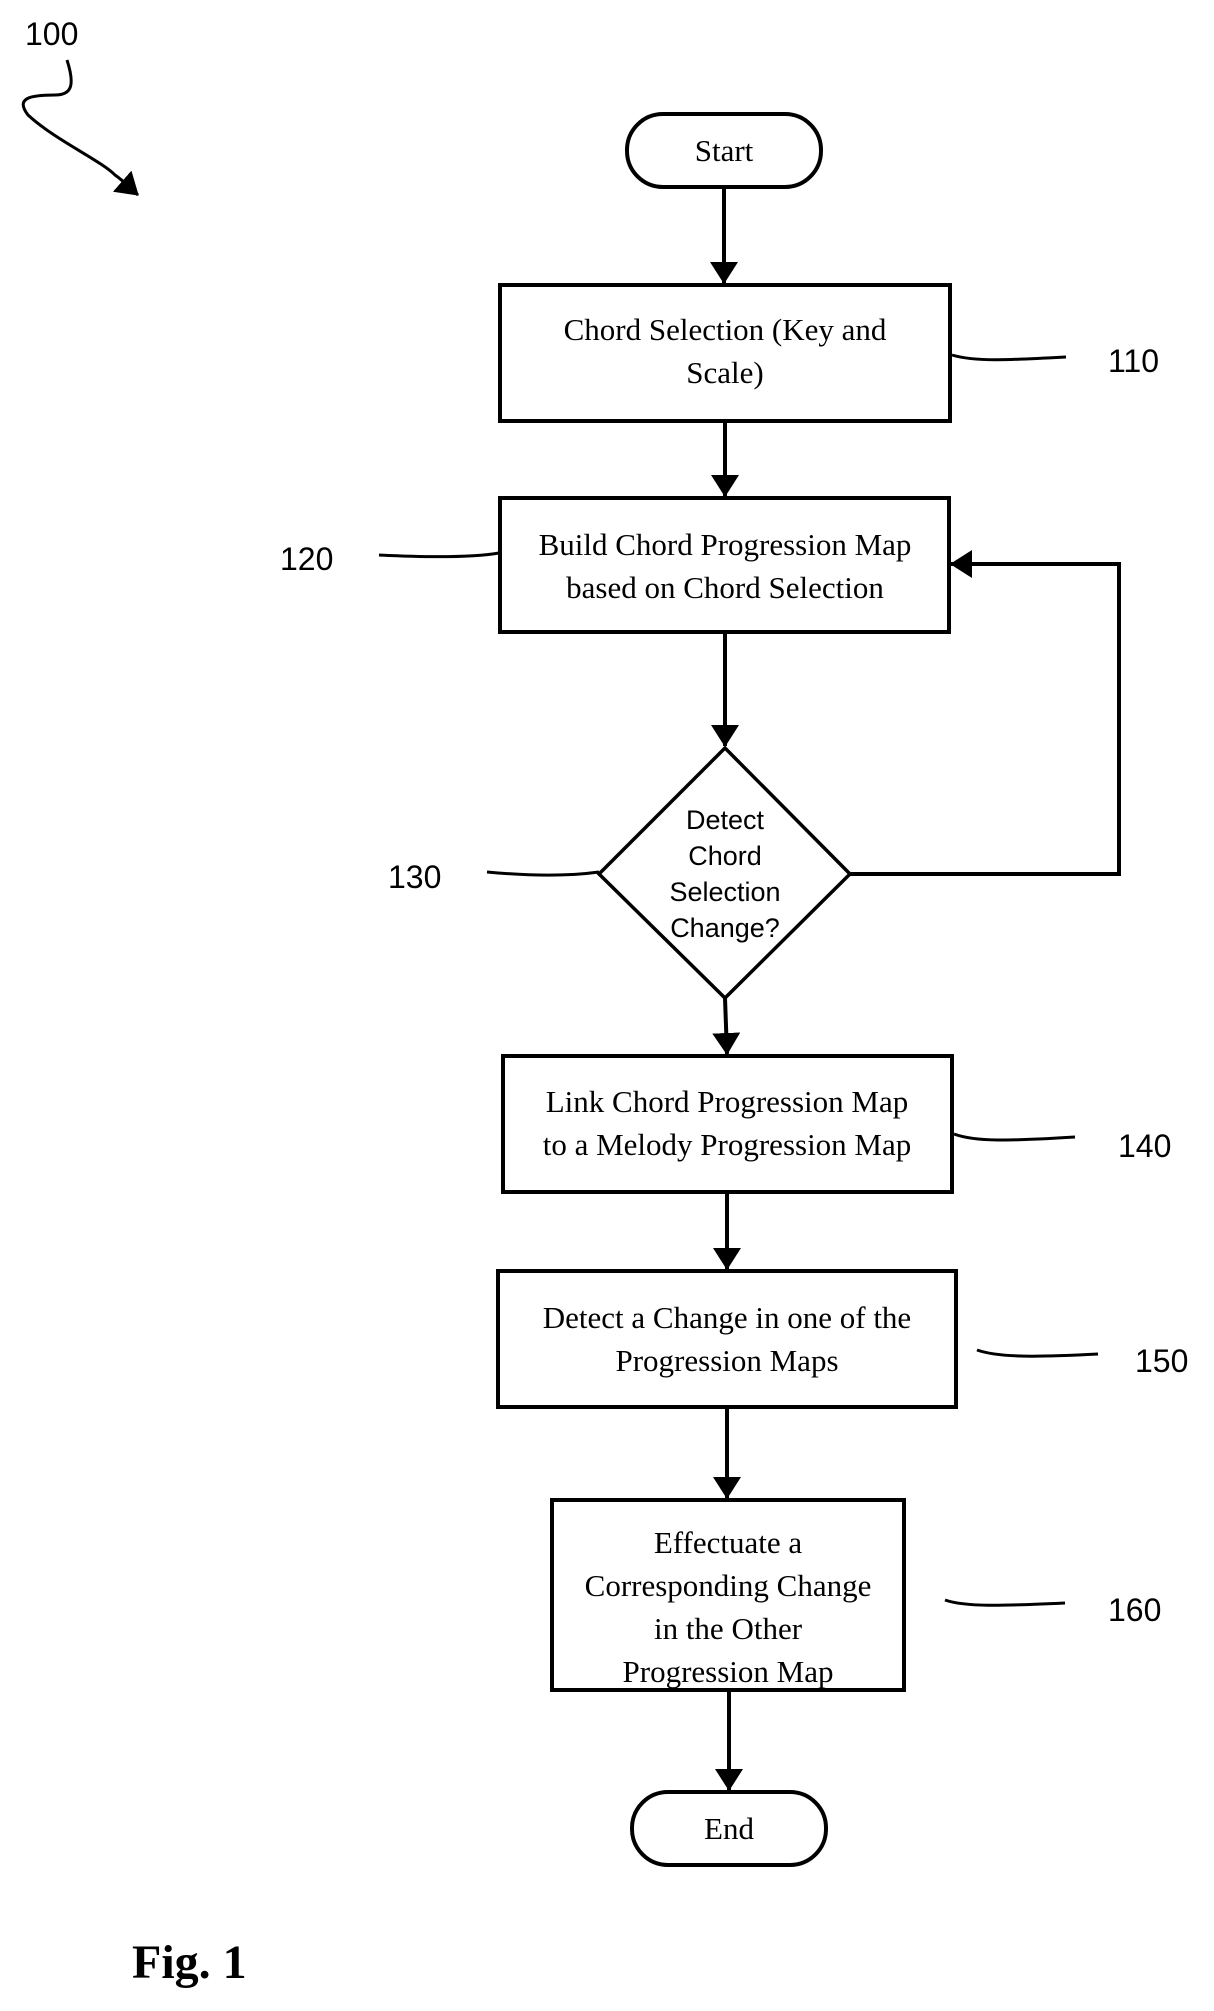 This screenshot has width=1214, height=2011. What do you see at coordinates (543, 873) in the screenshot?
I see `decision-130-leader` at bounding box center [543, 873].